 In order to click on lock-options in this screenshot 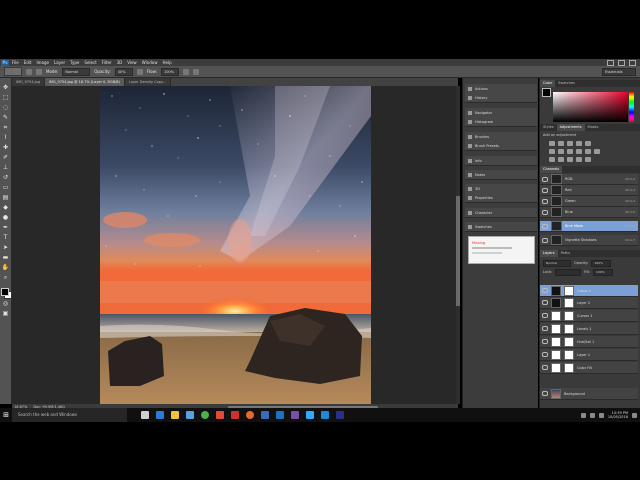, I will do `click(568, 272)`.